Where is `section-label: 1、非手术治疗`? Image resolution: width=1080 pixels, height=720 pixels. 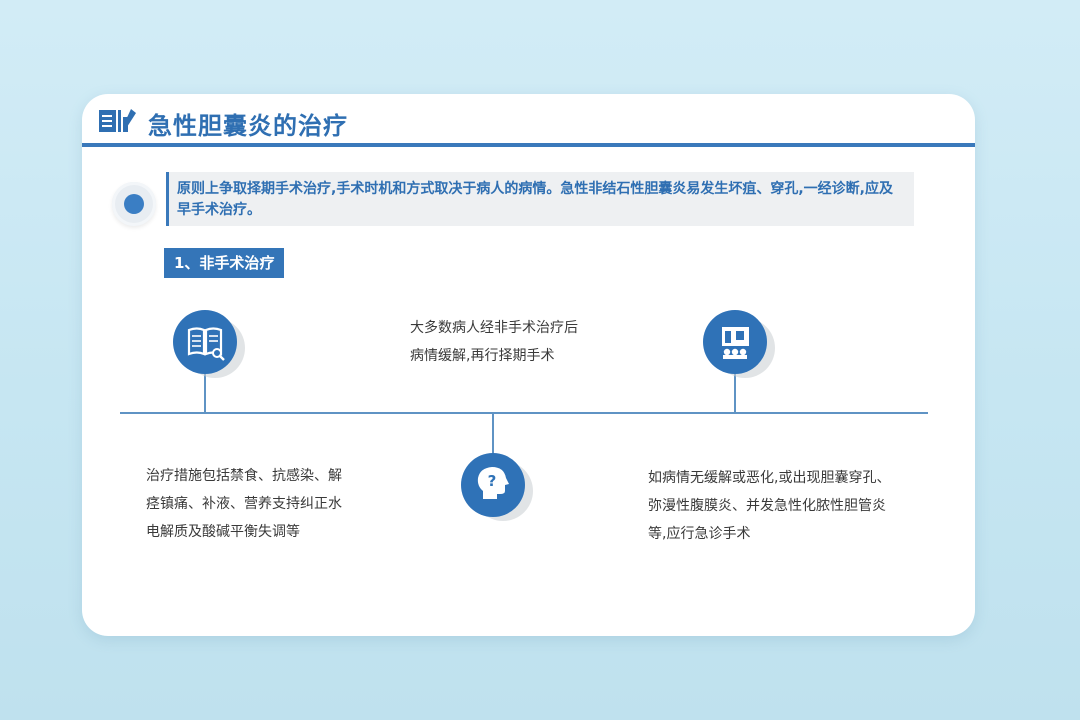 section-label: 1、非手术治疗 is located at coordinates (224, 263).